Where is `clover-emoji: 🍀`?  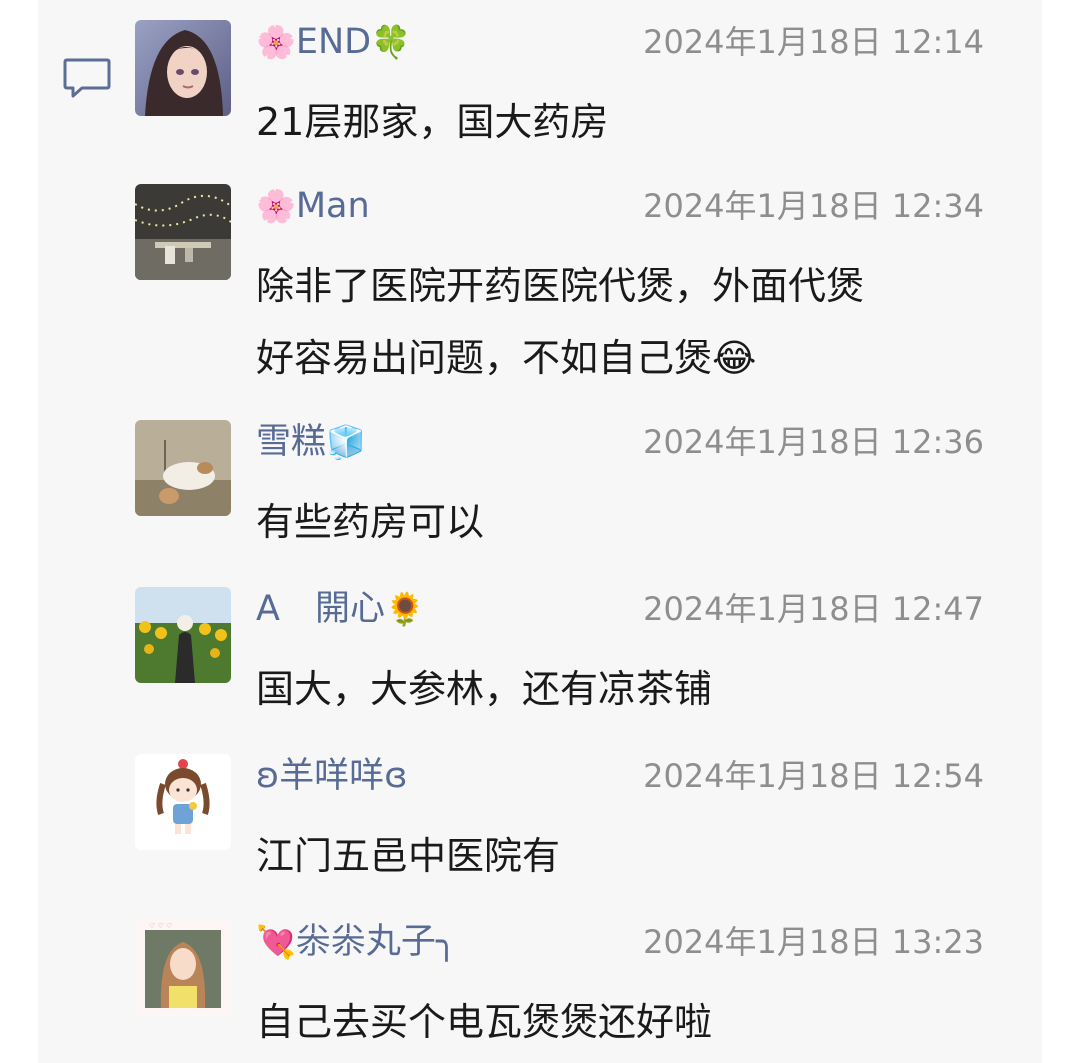
clover-emoji: 🍀 is located at coordinates (391, 42).